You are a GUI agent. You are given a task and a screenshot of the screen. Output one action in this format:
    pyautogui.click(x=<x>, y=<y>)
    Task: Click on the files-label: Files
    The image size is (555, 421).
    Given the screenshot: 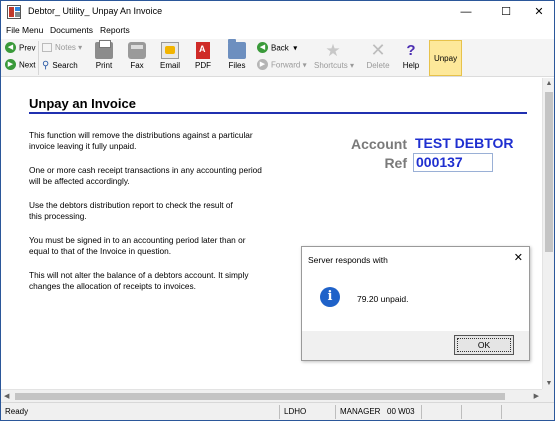 What is the action you would take?
    pyautogui.click(x=237, y=65)
    